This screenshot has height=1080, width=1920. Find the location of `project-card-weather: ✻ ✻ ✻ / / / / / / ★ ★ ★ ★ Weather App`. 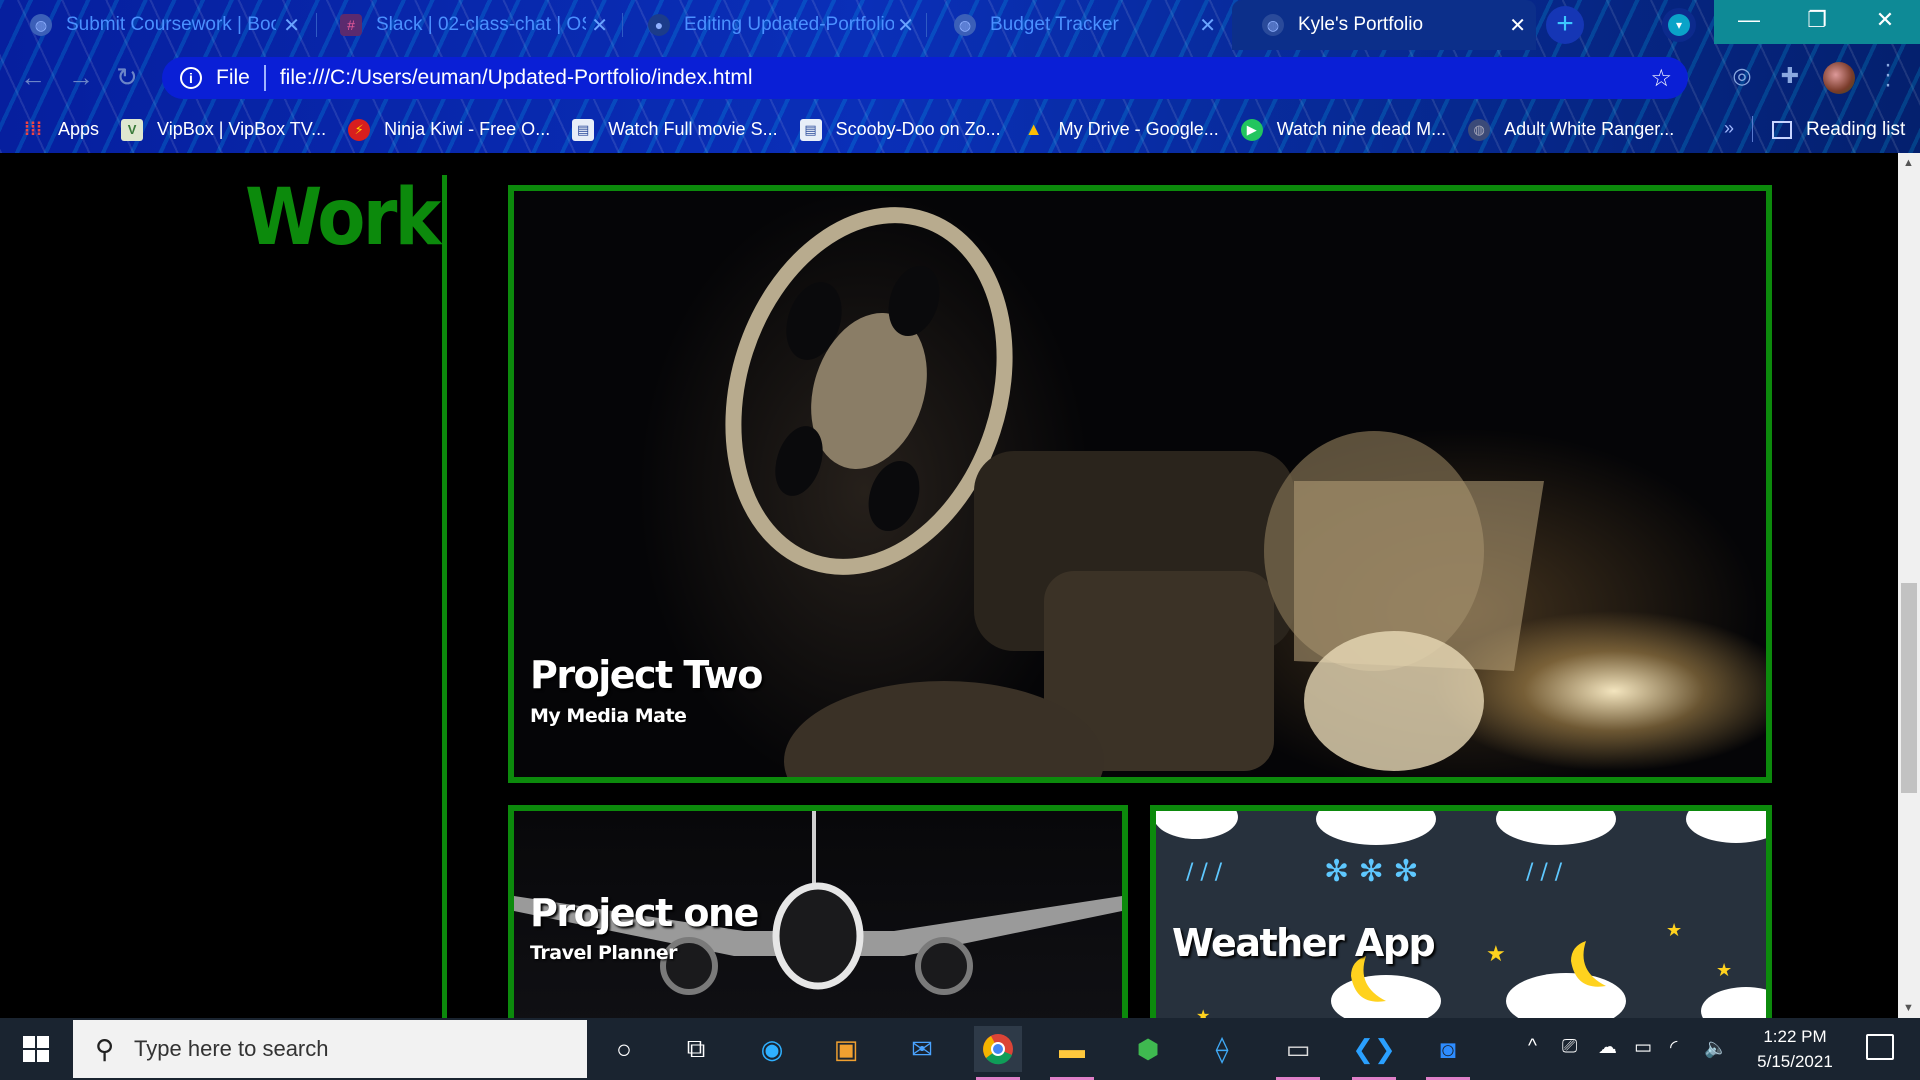

project-card-weather: ✻ ✻ ✻ / / / / / / ★ ★ ★ ★ Weather App is located at coordinates (1461, 911).